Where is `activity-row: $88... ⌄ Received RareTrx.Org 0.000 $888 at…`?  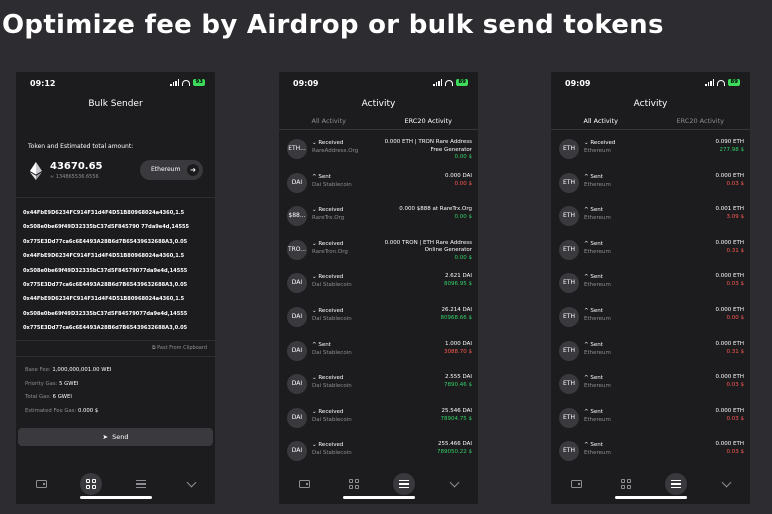 activity-row: $88... ⌄ Received RareTrx.Org 0.000 $888 at… is located at coordinates (378, 219).